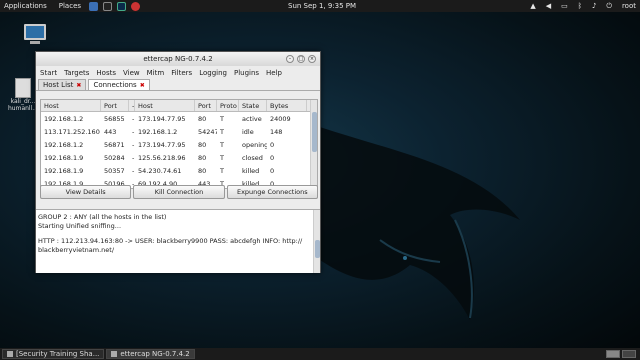 The image size is (640, 360). What do you see at coordinates (114, 144) in the screenshot?
I see `cell: 56871` at bounding box center [114, 144].